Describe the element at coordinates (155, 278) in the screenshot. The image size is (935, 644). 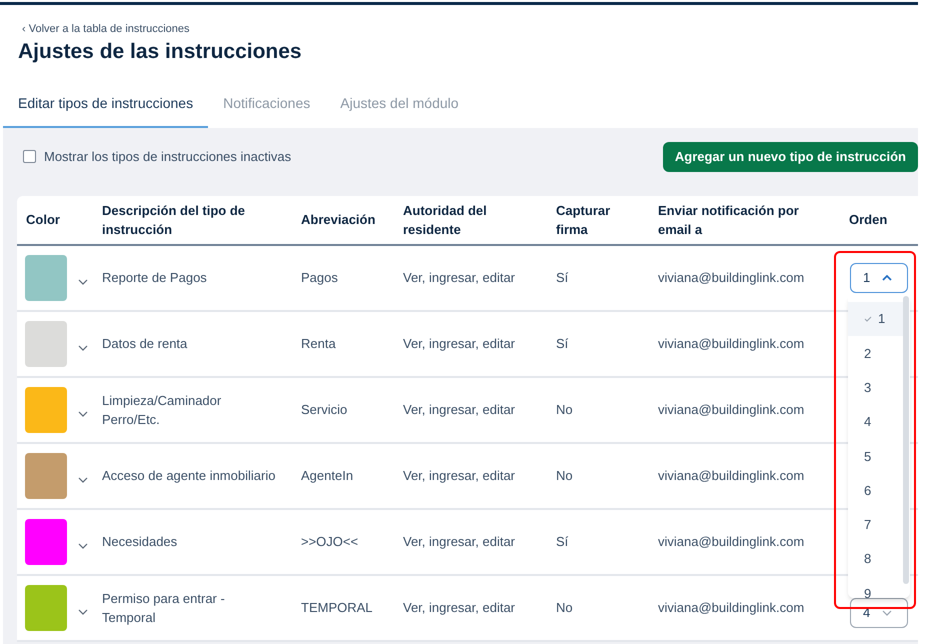
I see `table-cell-text: Reporte de Pagos` at that location.